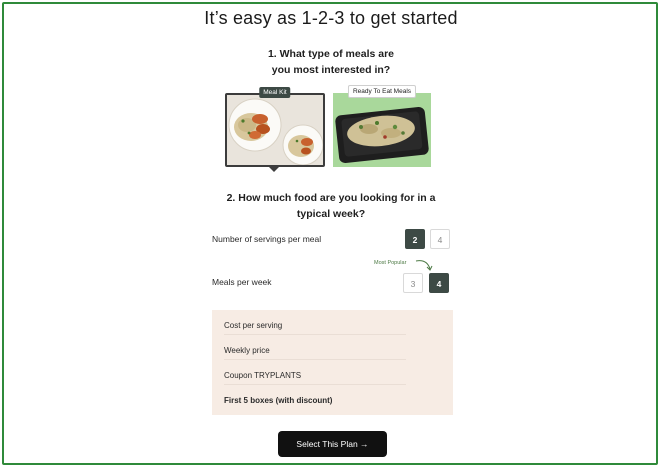 The width and height of the screenshot is (662, 468). Describe the element at coordinates (315, 378) in the screenshot. I see `coupon-label: Coupon TRYPLANTS` at that location.